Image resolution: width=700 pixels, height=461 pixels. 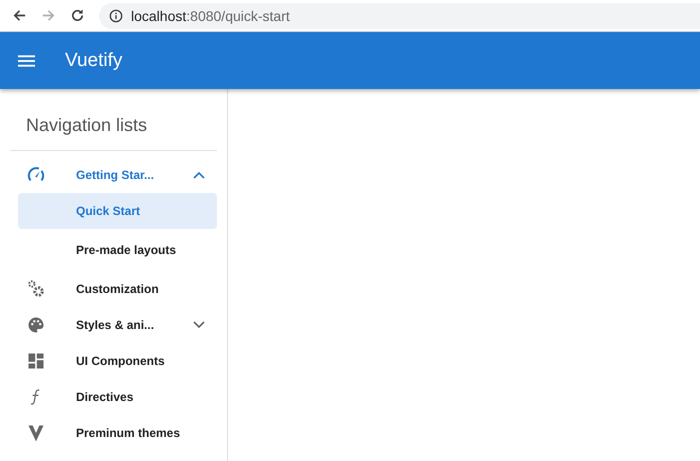 What do you see at coordinates (36, 325) in the screenshot?
I see `palette-icon` at bounding box center [36, 325].